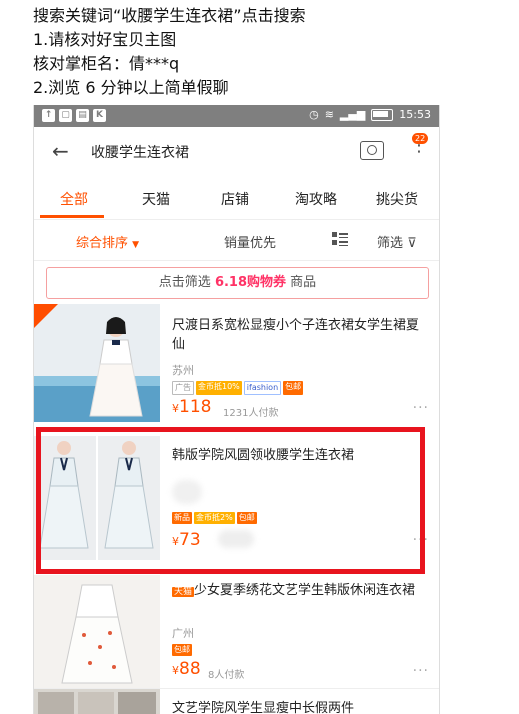  I want to click on price-value: 118, so click(195, 407).